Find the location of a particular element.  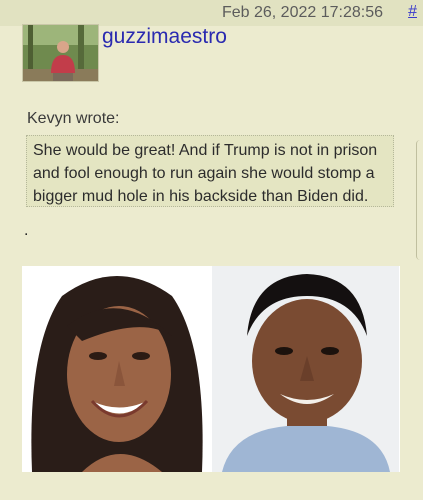

post-body-text: . is located at coordinates (26, 230).